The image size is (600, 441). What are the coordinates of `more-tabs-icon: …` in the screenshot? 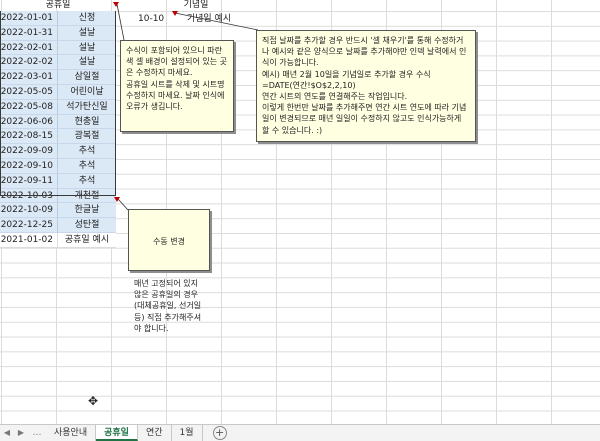 It's located at (37, 433).